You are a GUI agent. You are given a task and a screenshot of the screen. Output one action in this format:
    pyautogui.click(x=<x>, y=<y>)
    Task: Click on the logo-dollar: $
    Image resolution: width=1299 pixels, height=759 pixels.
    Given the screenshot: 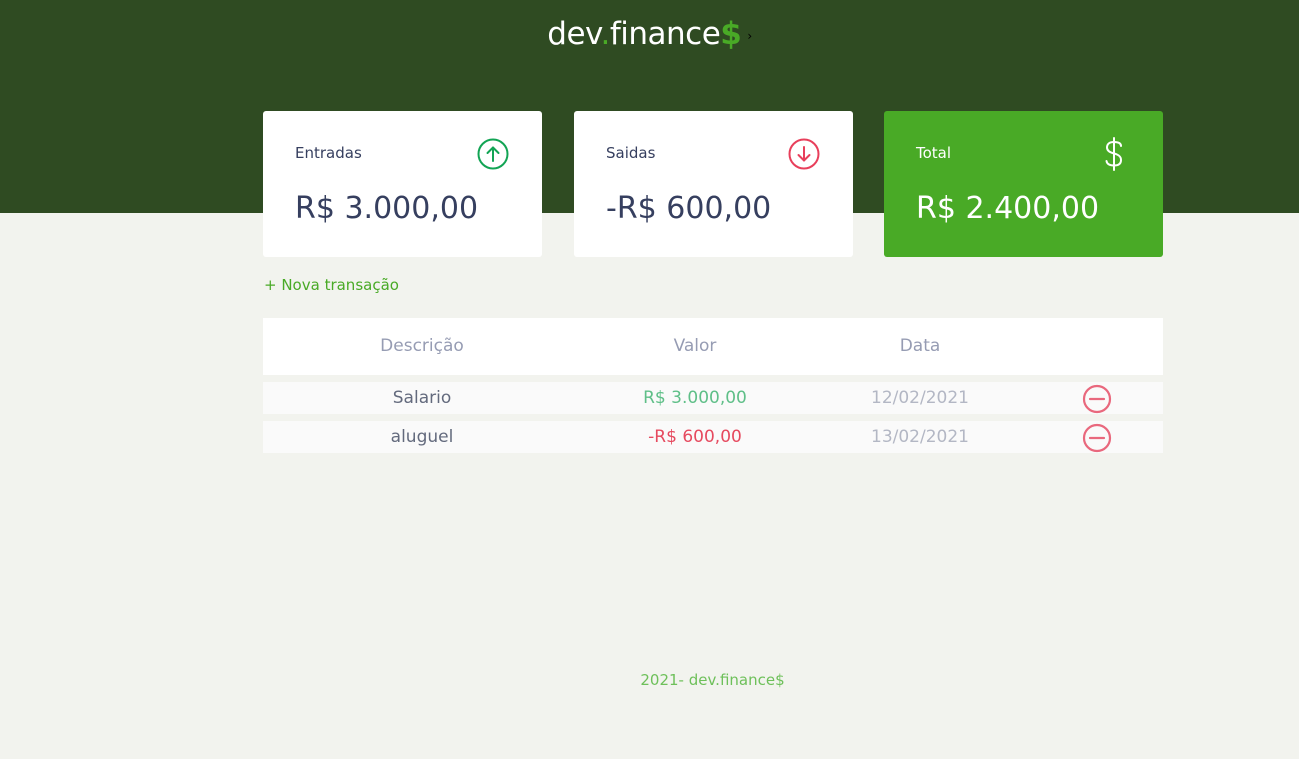 What is the action you would take?
    pyautogui.click(x=731, y=34)
    